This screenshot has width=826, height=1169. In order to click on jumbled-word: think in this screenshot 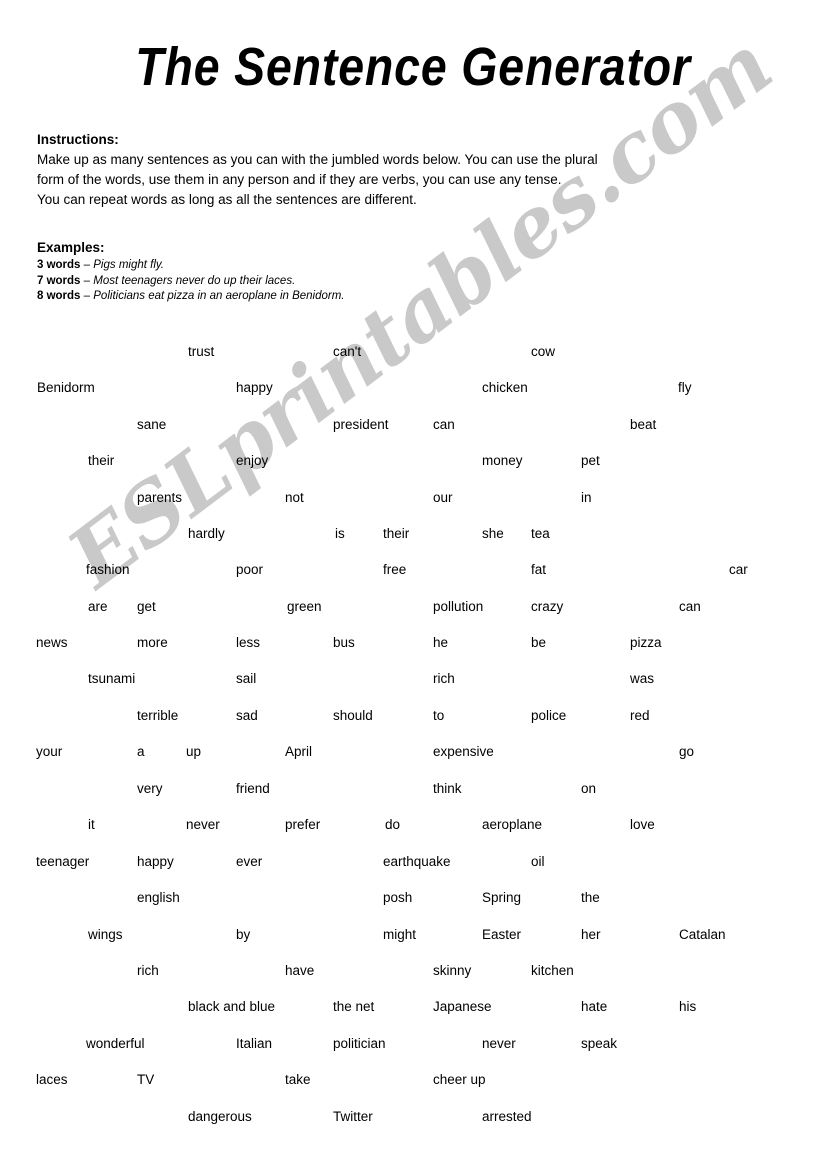, I will do `click(447, 788)`.